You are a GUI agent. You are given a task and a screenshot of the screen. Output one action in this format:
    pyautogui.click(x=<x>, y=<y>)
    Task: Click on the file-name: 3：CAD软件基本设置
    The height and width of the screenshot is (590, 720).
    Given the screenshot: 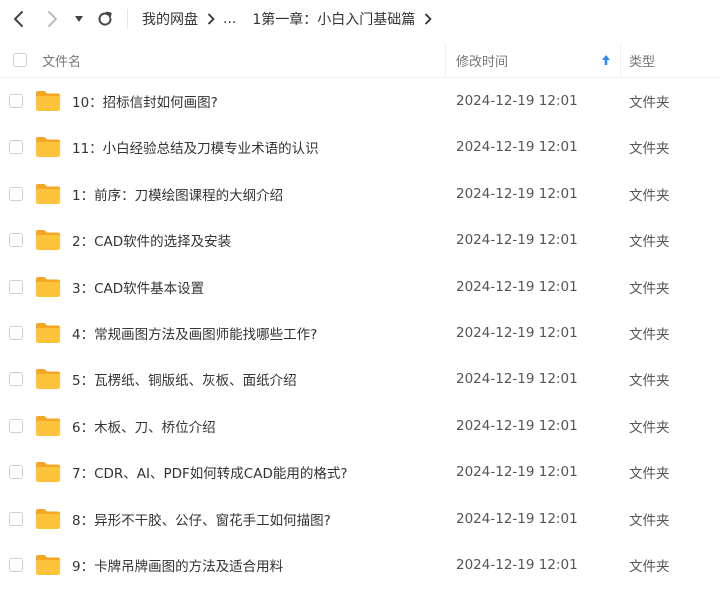 What is the action you would take?
    pyautogui.click(x=138, y=287)
    